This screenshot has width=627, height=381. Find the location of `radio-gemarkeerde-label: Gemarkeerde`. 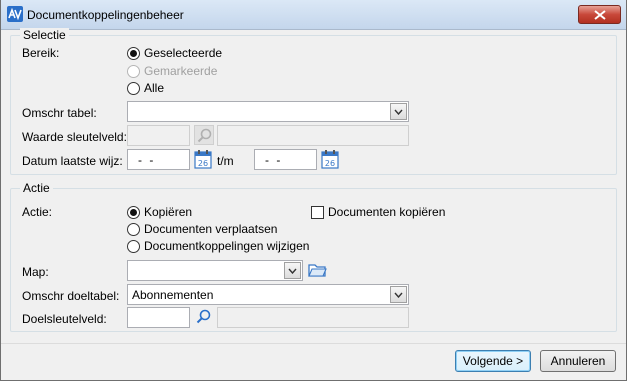

radio-gemarkeerde-label: Gemarkeerde is located at coordinates (181, 71).